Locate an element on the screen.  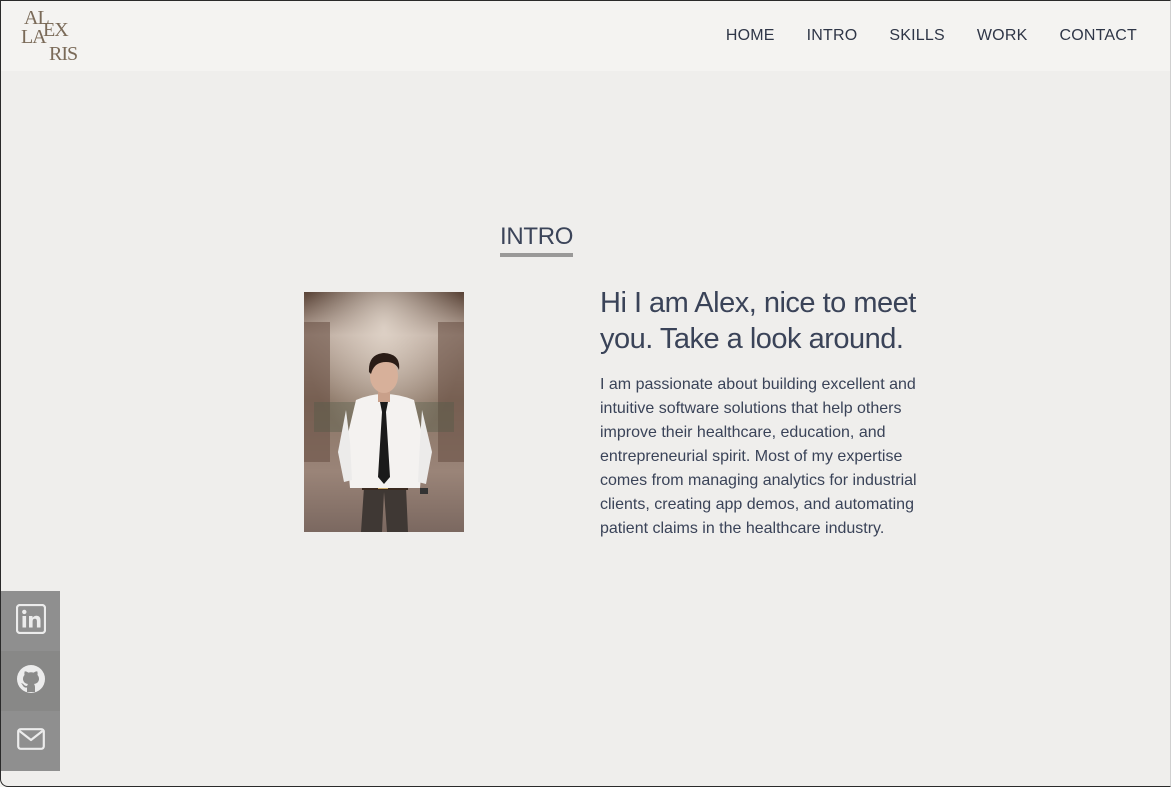
nav-intro: INTRO is located at coordinates (832, 36).